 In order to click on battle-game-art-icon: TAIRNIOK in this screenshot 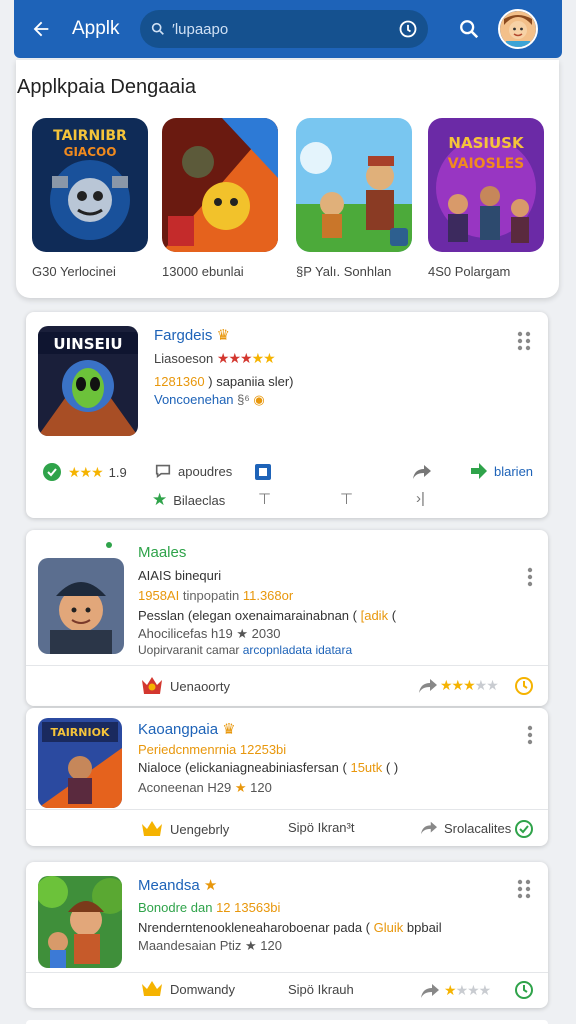, I will do `click(80, 763)`.